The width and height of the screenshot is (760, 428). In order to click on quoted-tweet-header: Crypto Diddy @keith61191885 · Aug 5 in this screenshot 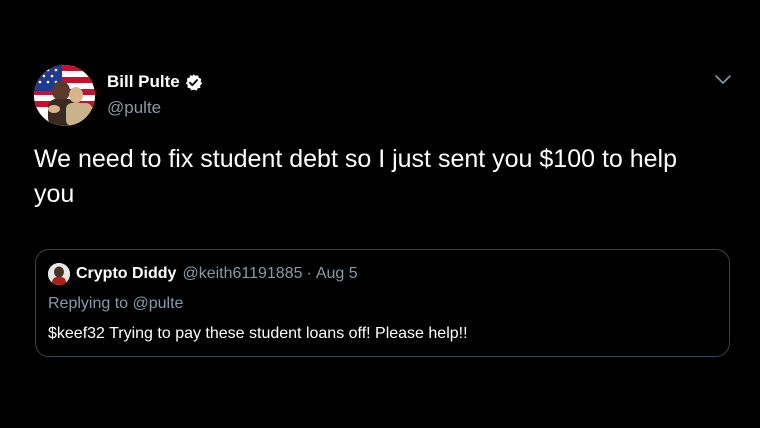, I will do `click(203, 274)`.